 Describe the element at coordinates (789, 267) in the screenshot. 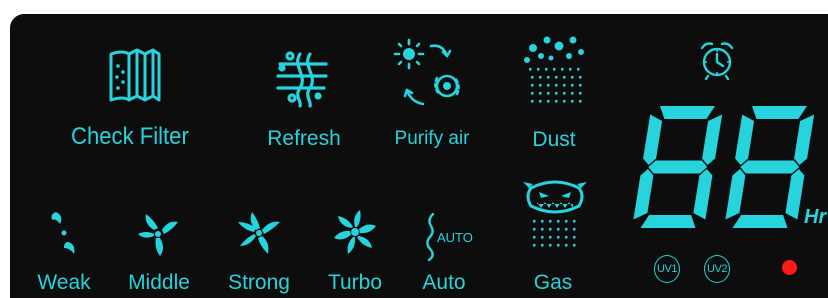

I see `red-indicator-led` at that location.